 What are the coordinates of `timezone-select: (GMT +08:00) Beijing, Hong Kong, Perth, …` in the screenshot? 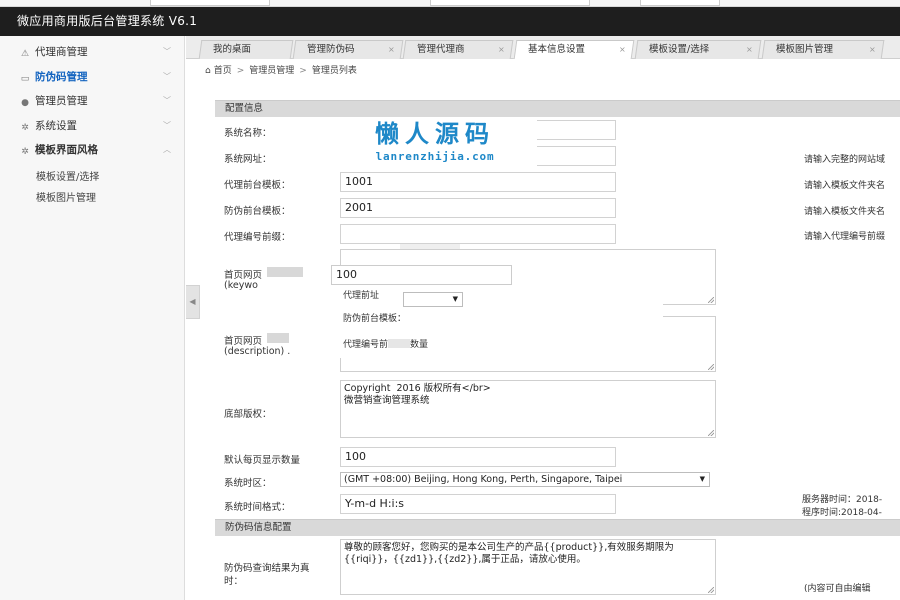 It's located at (525, 479).